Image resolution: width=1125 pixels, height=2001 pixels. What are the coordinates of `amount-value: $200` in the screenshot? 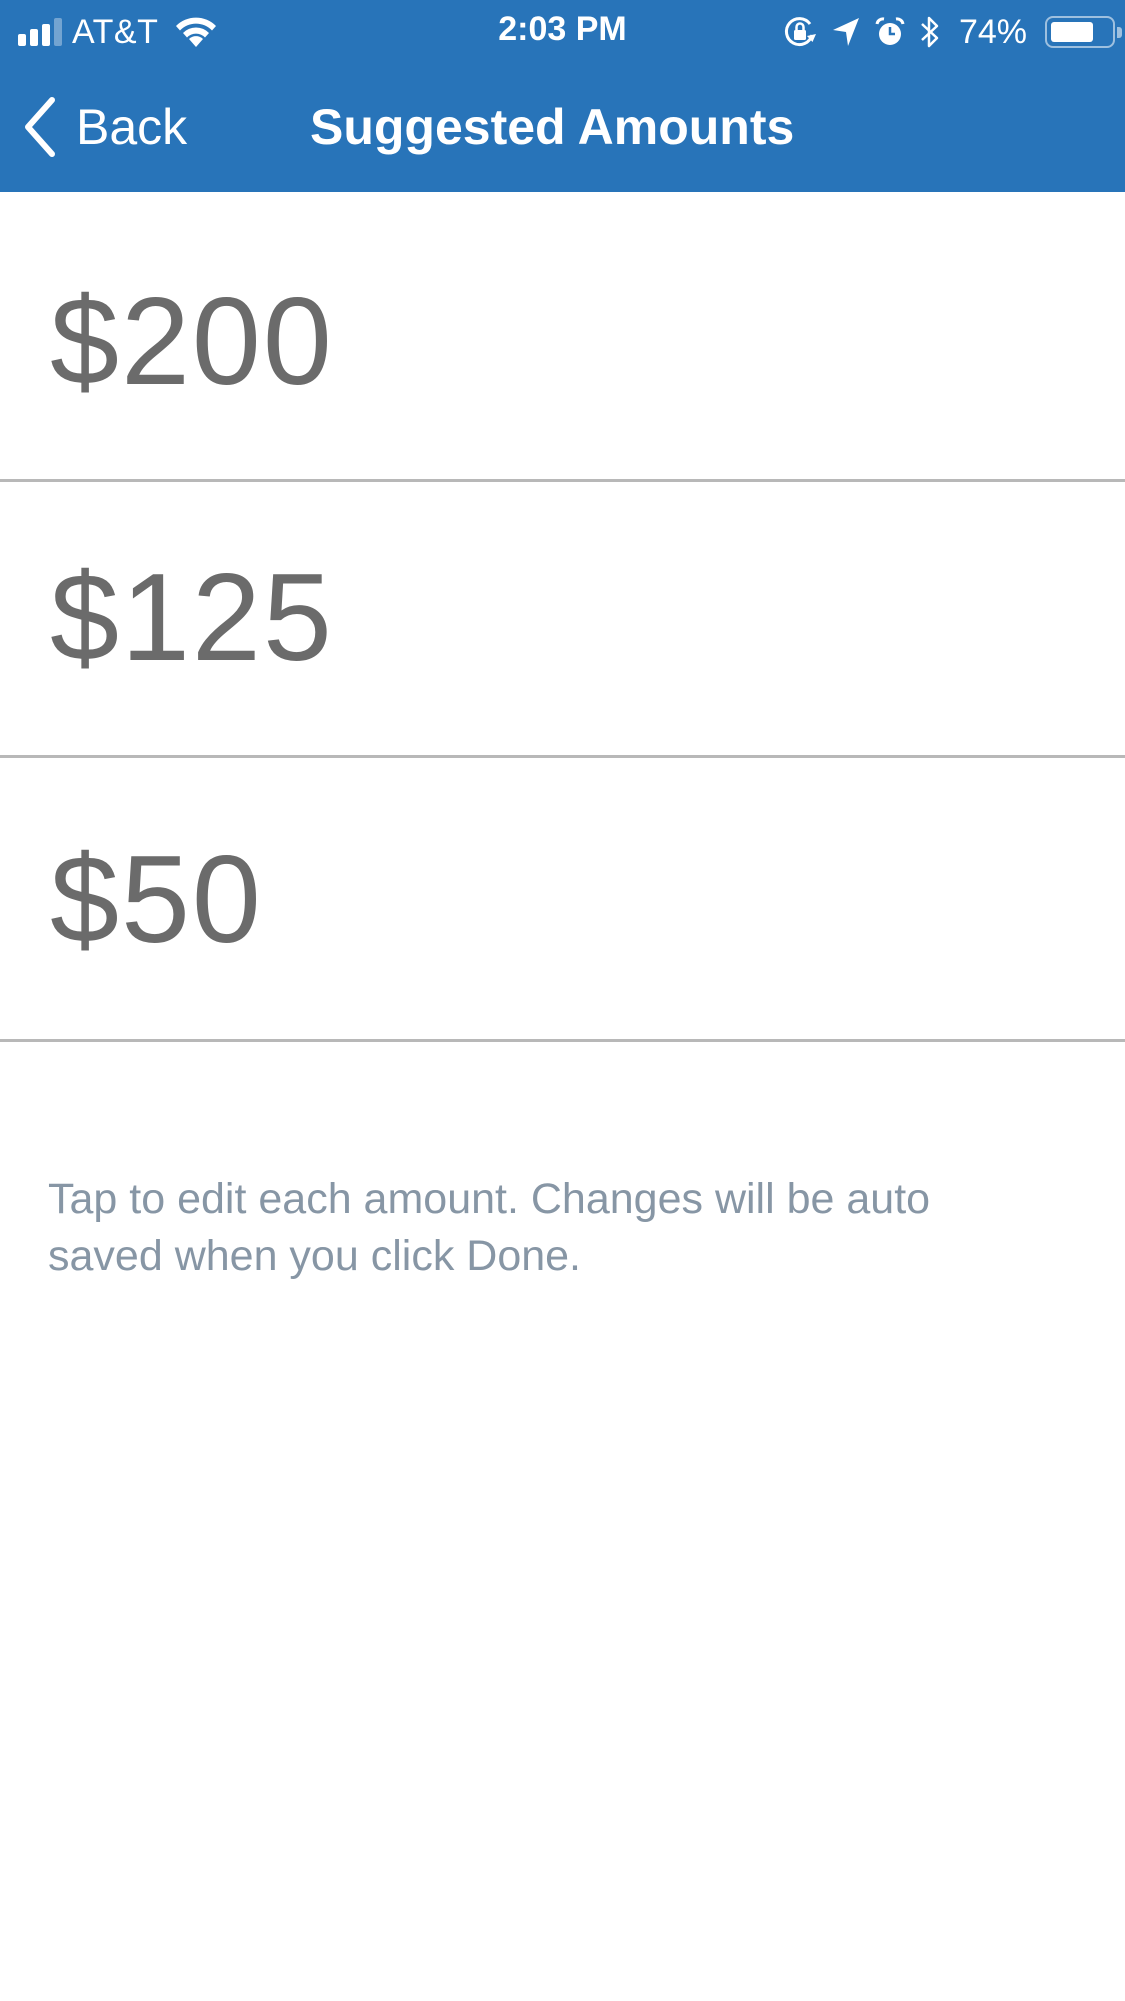 It's located at (192, 342).